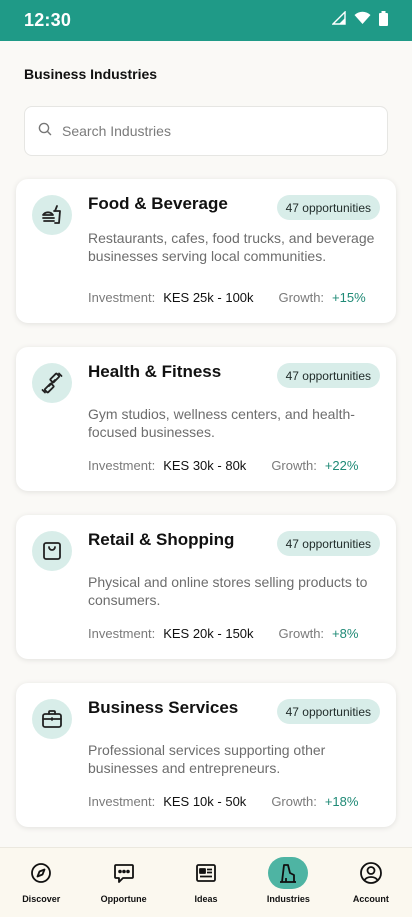 The height and width of the screenshot is (917, 412). What do you see at coordinates (45, 131) in the screenshot?
I see `search-icon` at bounding box center [45, 131].